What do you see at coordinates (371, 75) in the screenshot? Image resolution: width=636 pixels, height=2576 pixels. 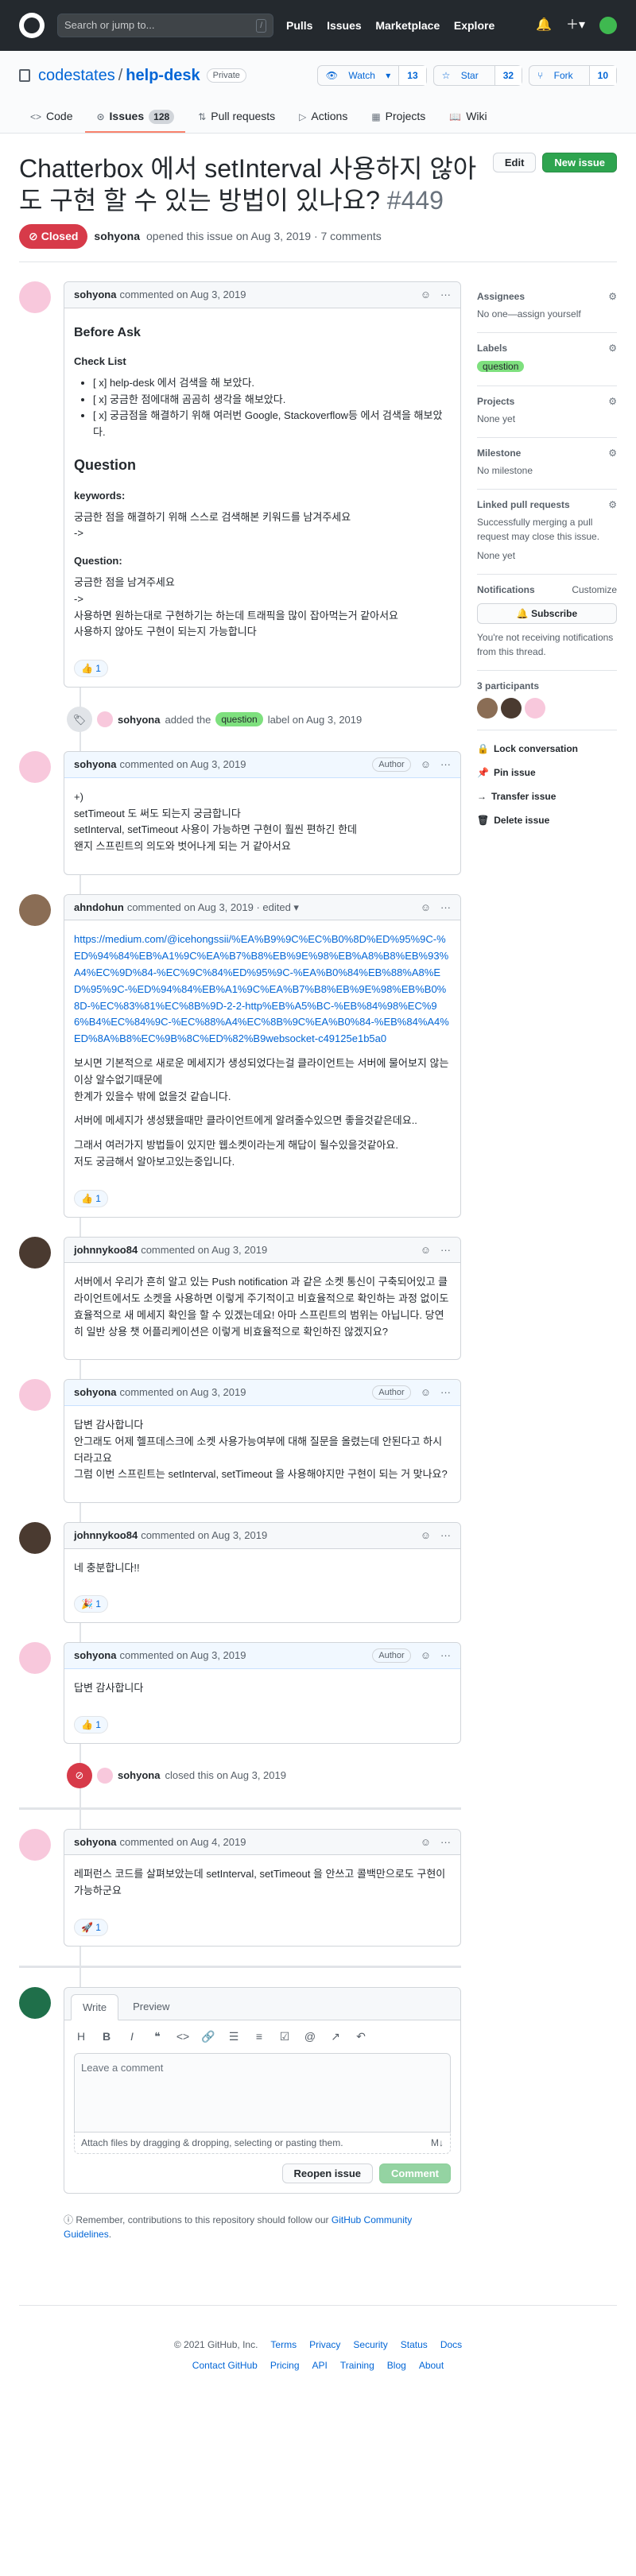 I see `watch-button: 👁 Watch ▾ 13` at bounding box center [371, 75].